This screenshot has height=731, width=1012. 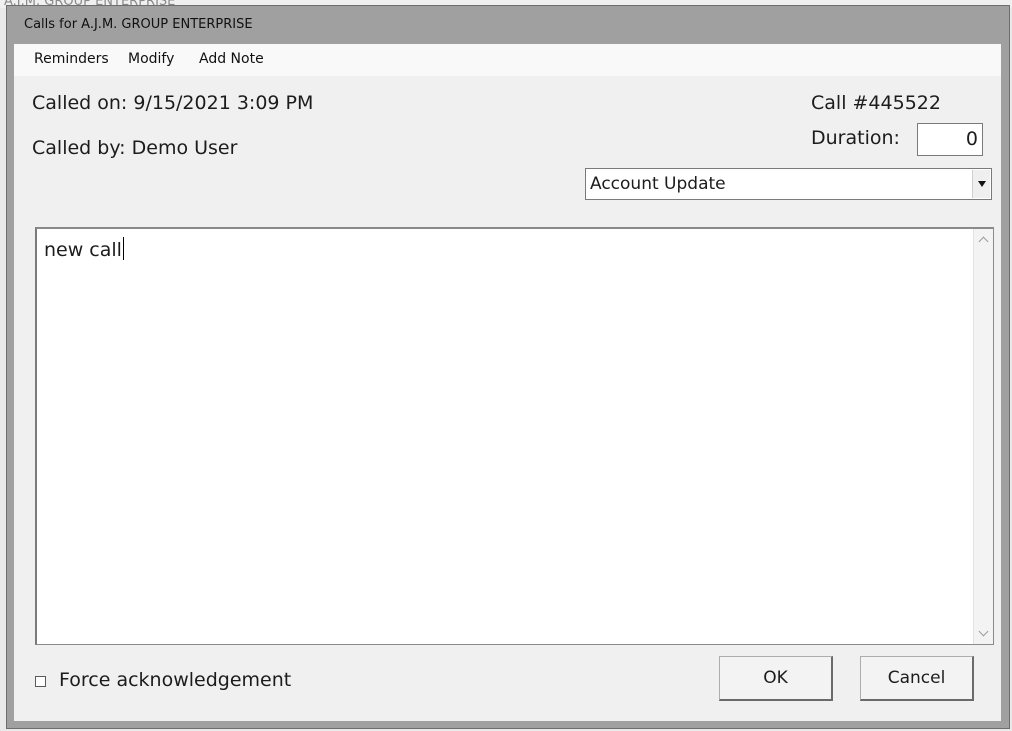 What do you see at coordinates (776, 678) in the screenshot?
I see `ok-button: OK` at bounding box center [776, 678].